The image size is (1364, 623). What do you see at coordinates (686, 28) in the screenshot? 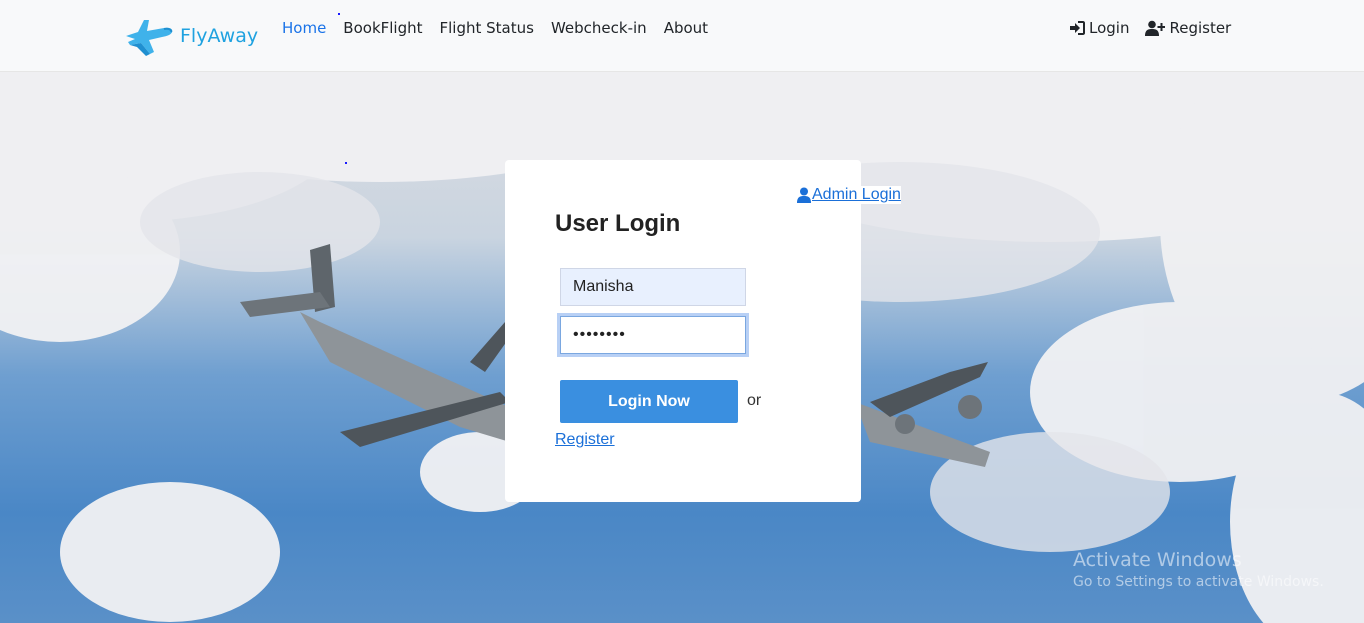
I see `nav-about: About` at bounding box center [686, 28].